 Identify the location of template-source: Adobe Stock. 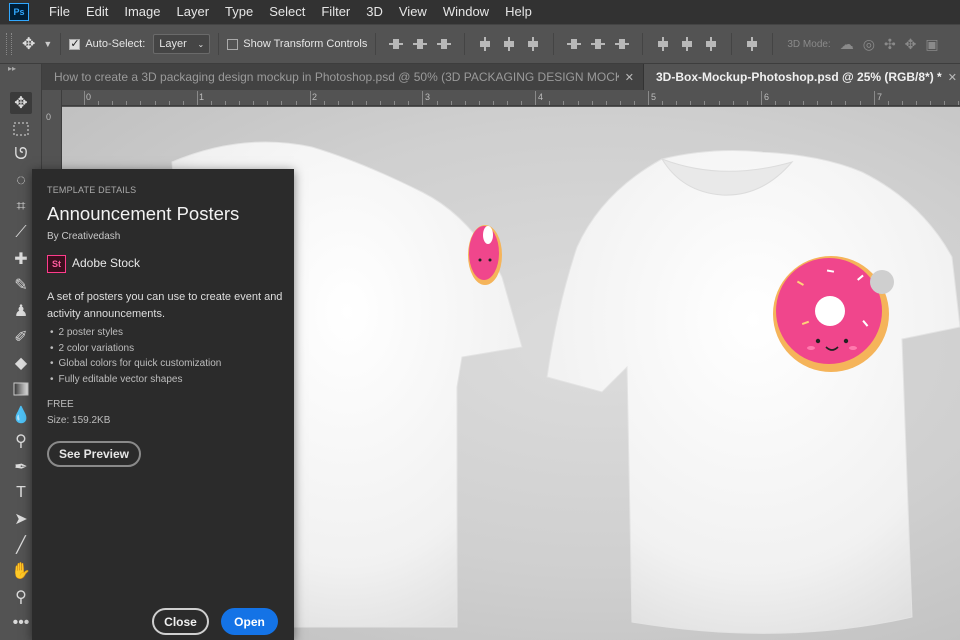
(106, 263).